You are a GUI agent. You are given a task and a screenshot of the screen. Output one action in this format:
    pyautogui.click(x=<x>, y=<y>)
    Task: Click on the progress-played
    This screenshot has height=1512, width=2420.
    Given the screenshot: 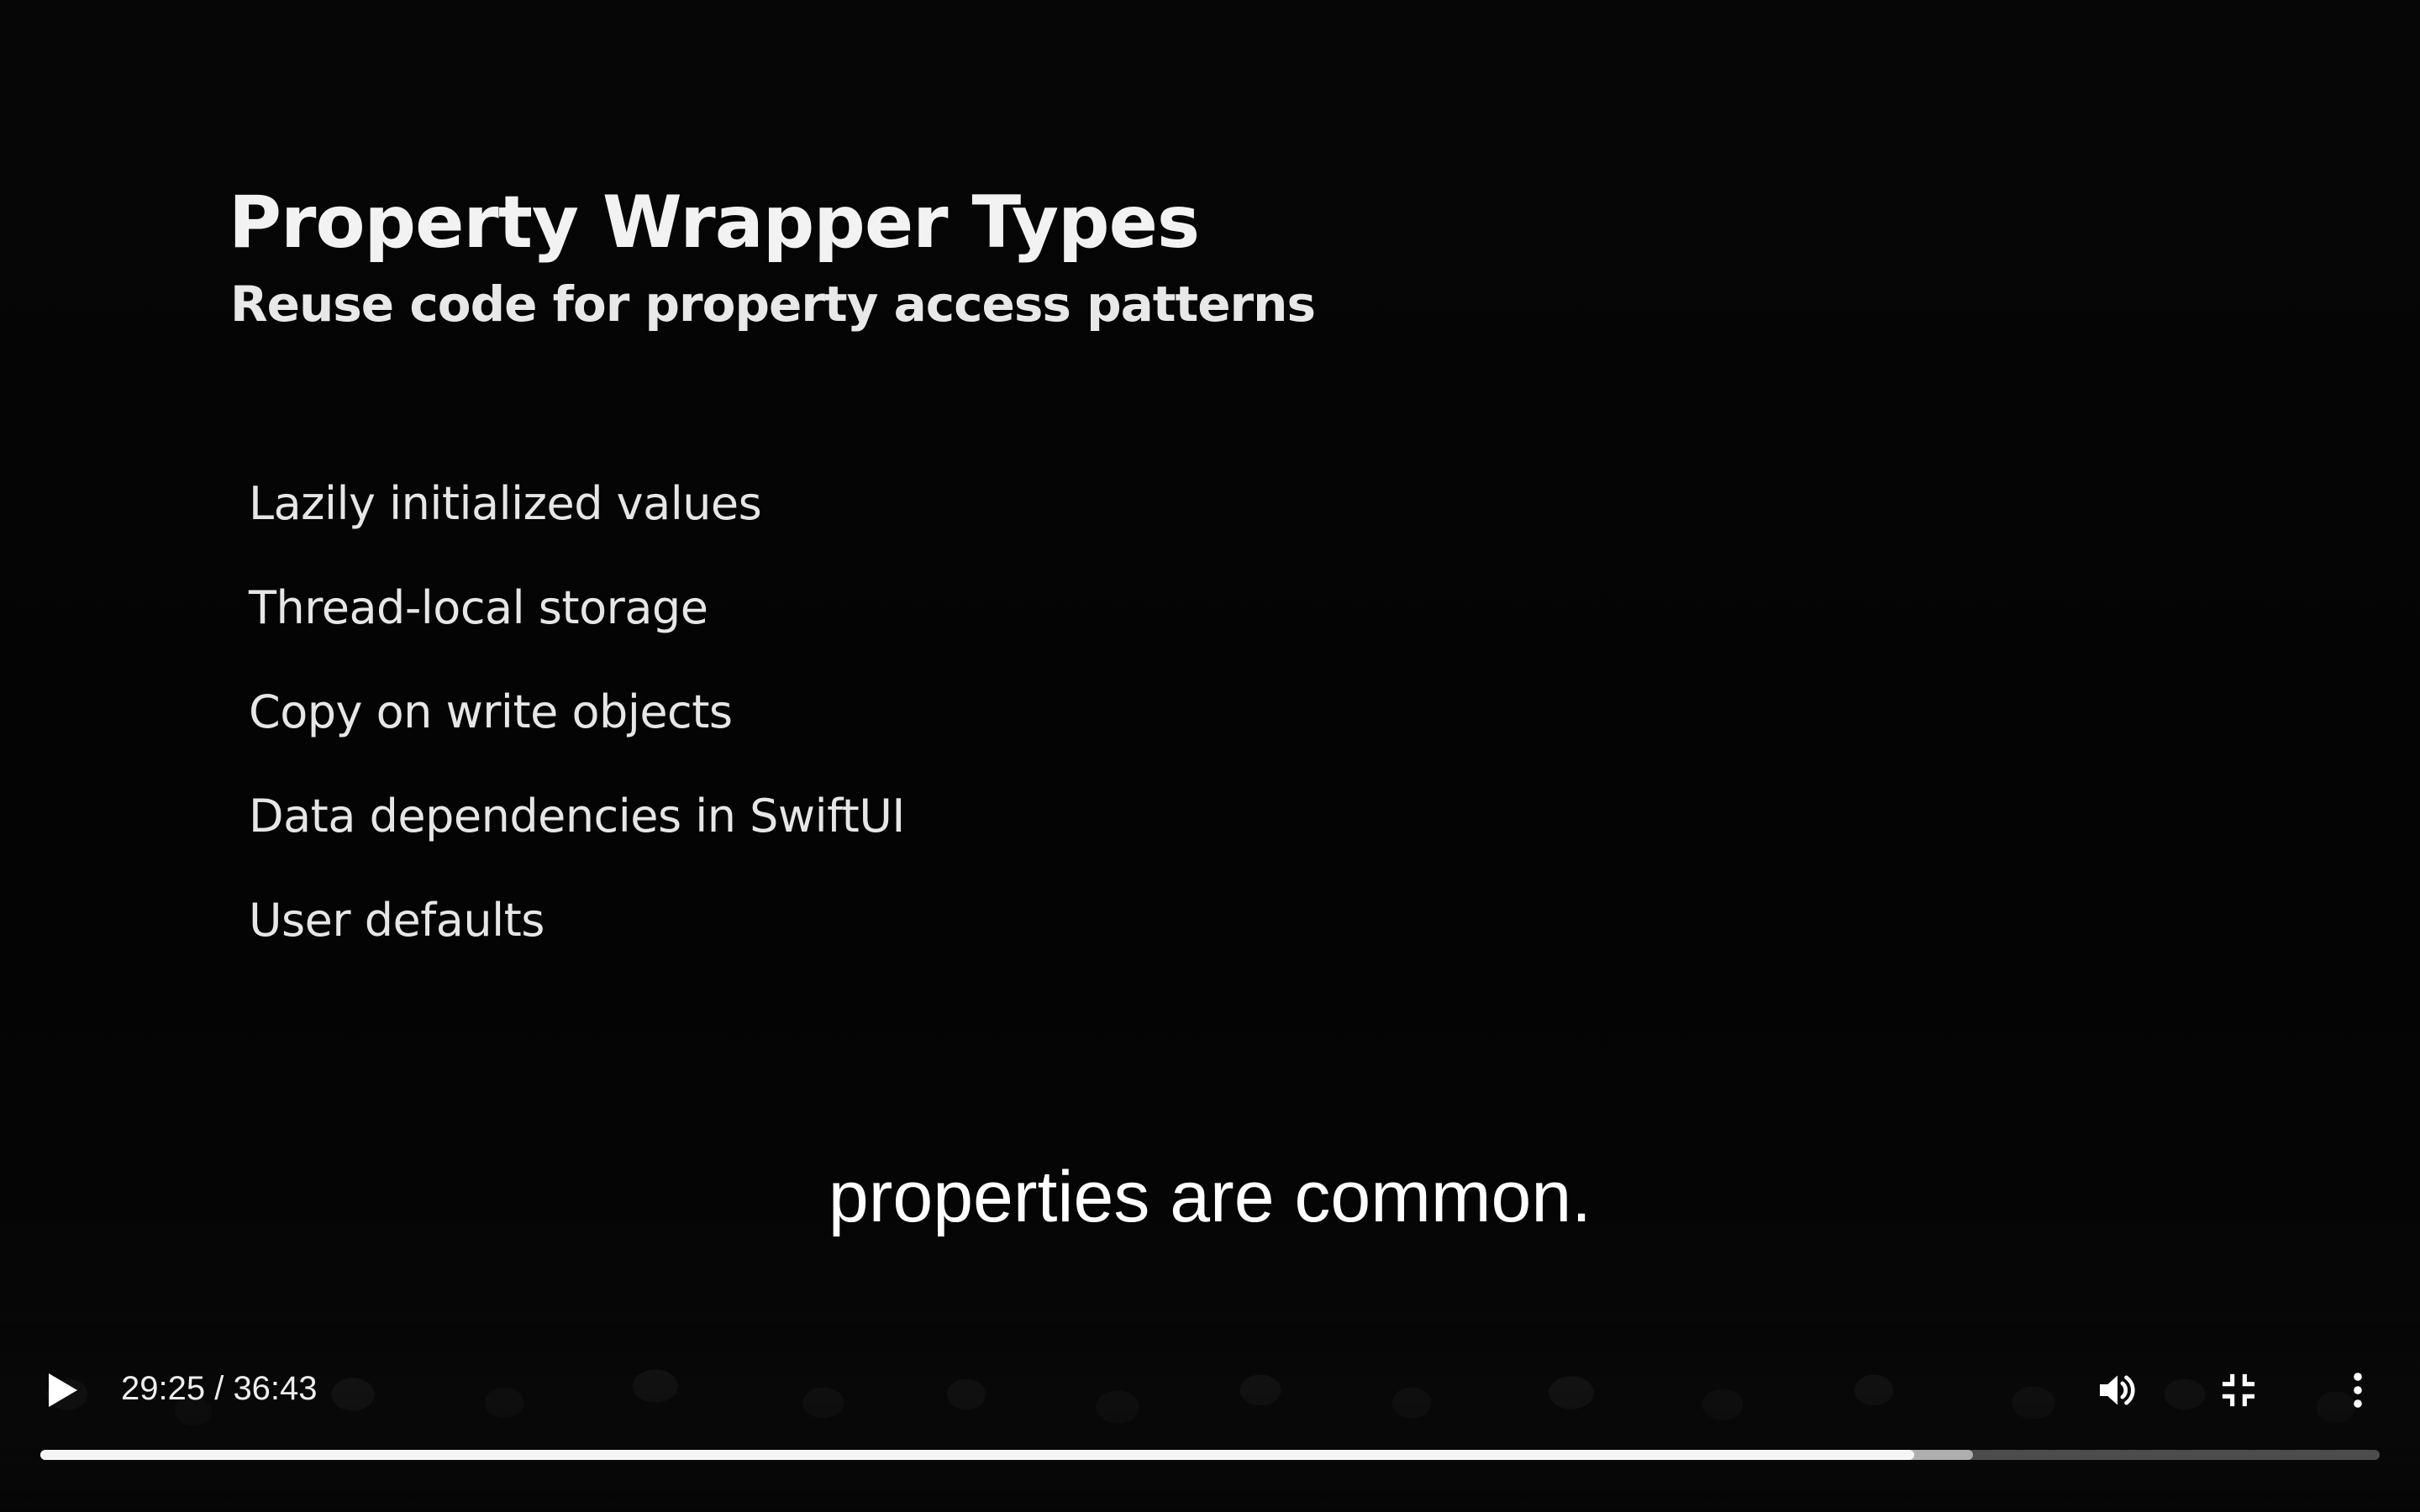 What is the action you would take?
    pyautogui.click(x=977, y=1455)
    